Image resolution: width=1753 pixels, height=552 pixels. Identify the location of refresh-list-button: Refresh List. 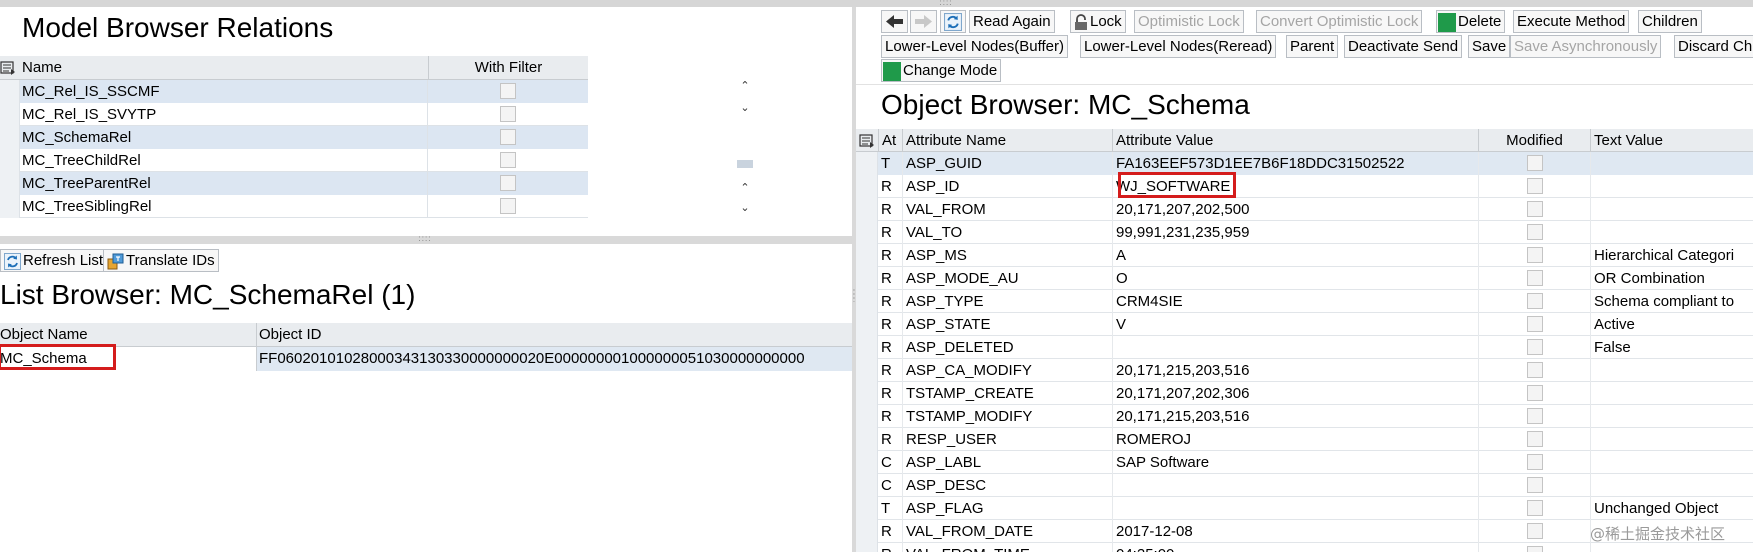
(54, 260).